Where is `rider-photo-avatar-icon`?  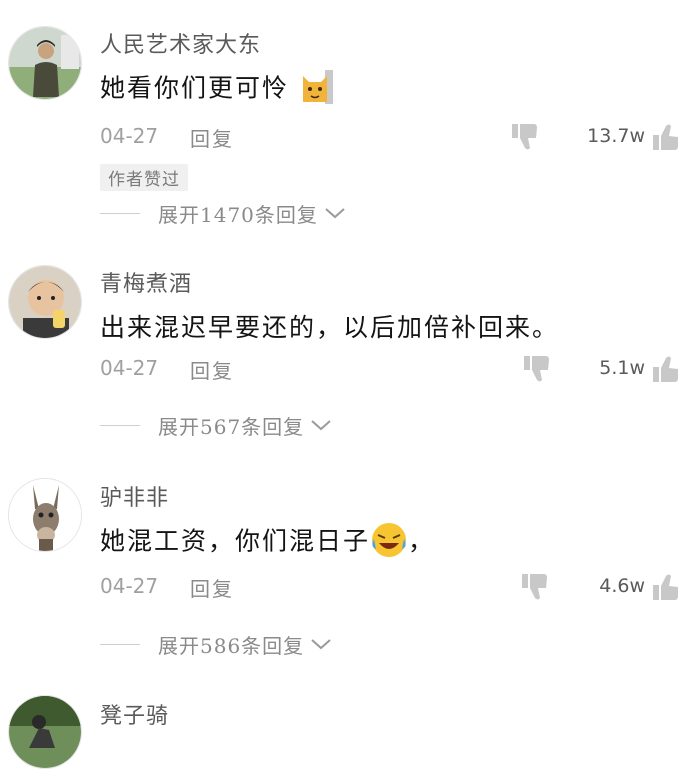 rider-photo-avatar-icon is located at coordinates (45, 732).